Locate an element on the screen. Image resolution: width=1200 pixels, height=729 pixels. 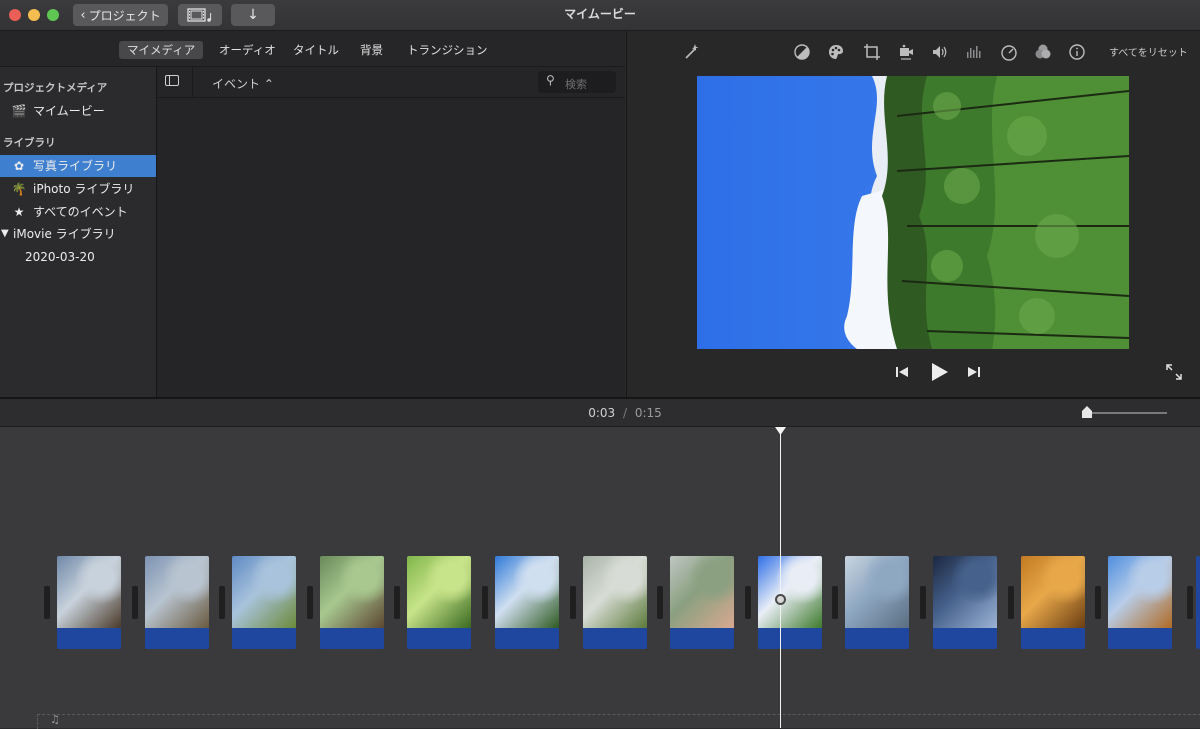
tab-transitions: トランジション is located at coordinates (447, 50).